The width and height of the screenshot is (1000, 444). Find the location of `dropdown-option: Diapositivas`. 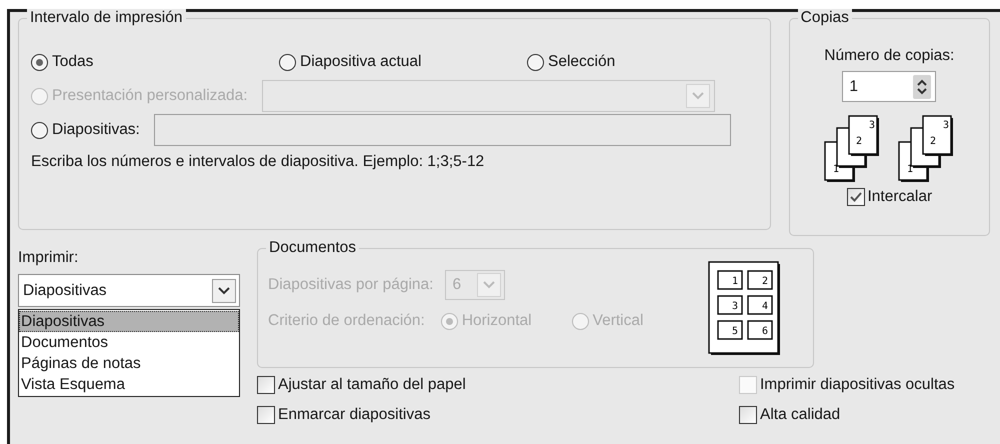

dropdown-option: Diapositivas is located at coordinates (129, 321).